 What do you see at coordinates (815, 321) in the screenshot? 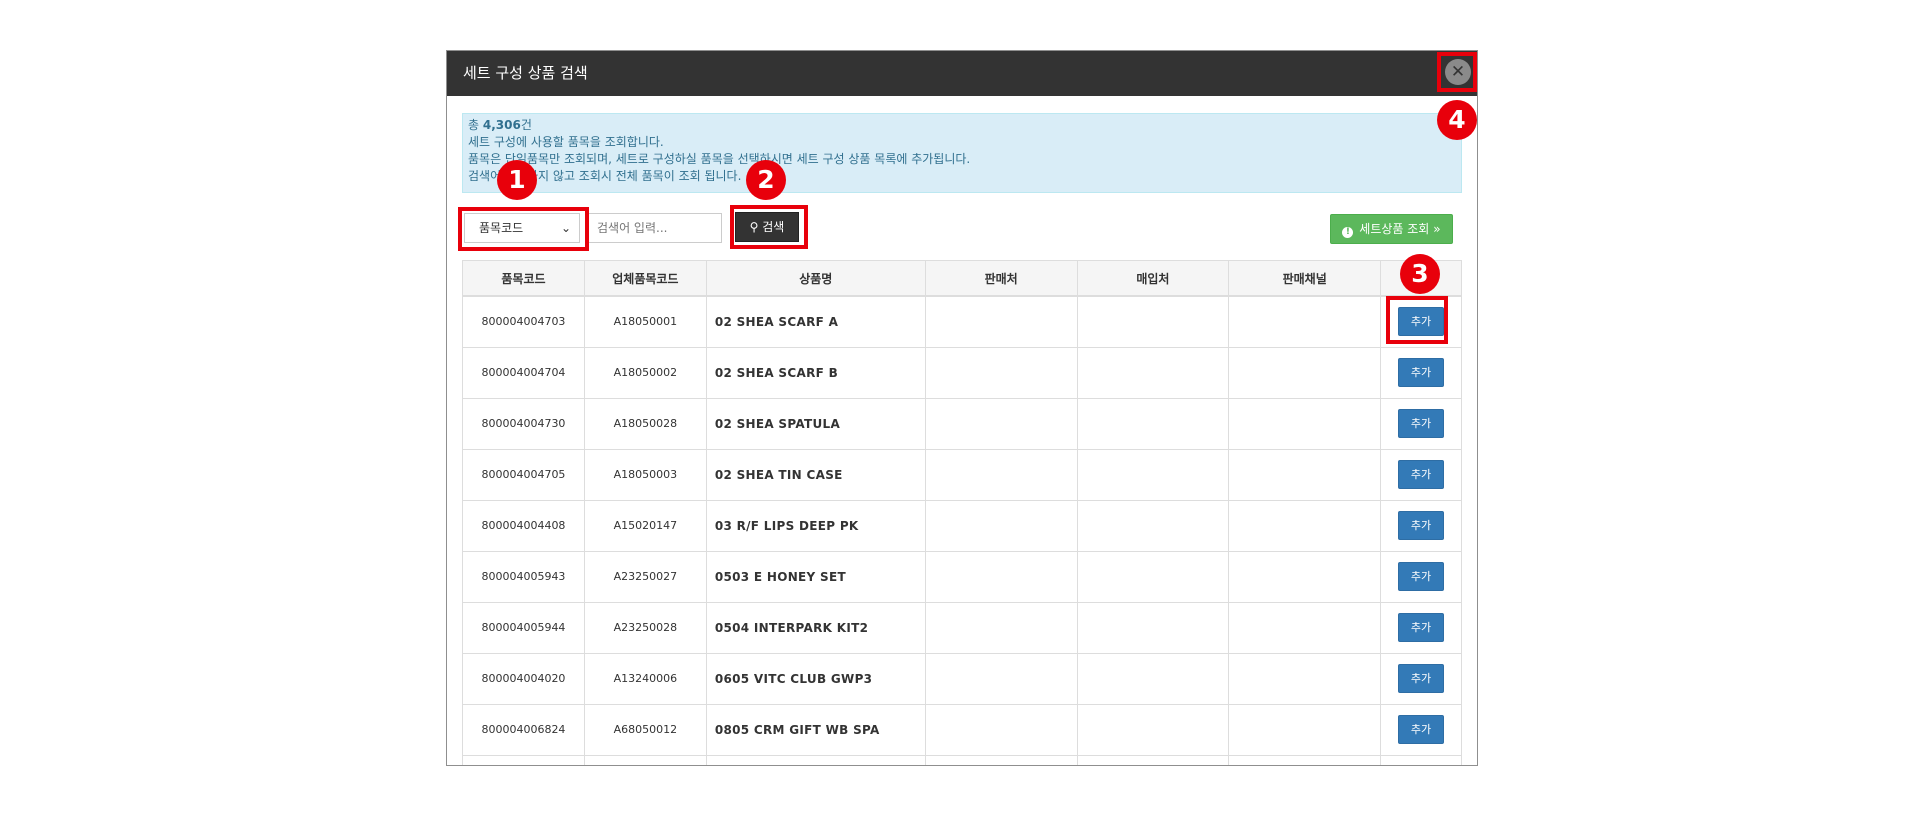
I see `cell-product-name: 02 SHEA SCARF A` at bounding box center [815, 321].